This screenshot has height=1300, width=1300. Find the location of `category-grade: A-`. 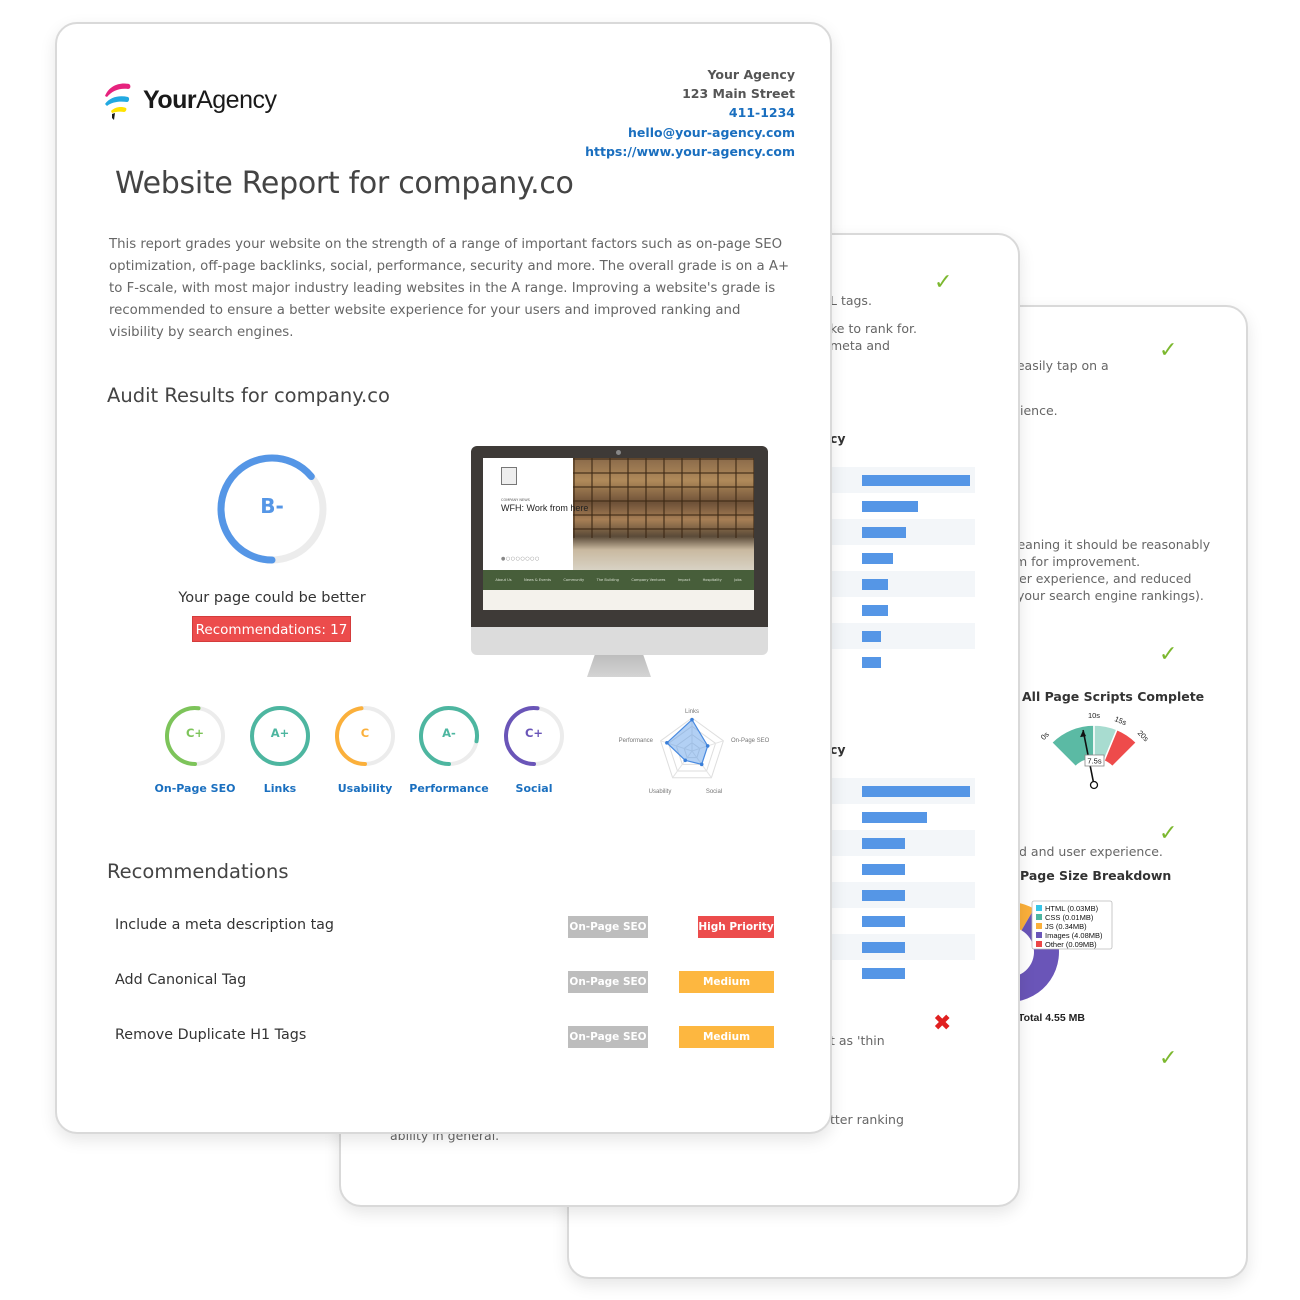

category-grade: A- is located at coordinates (449, 733).